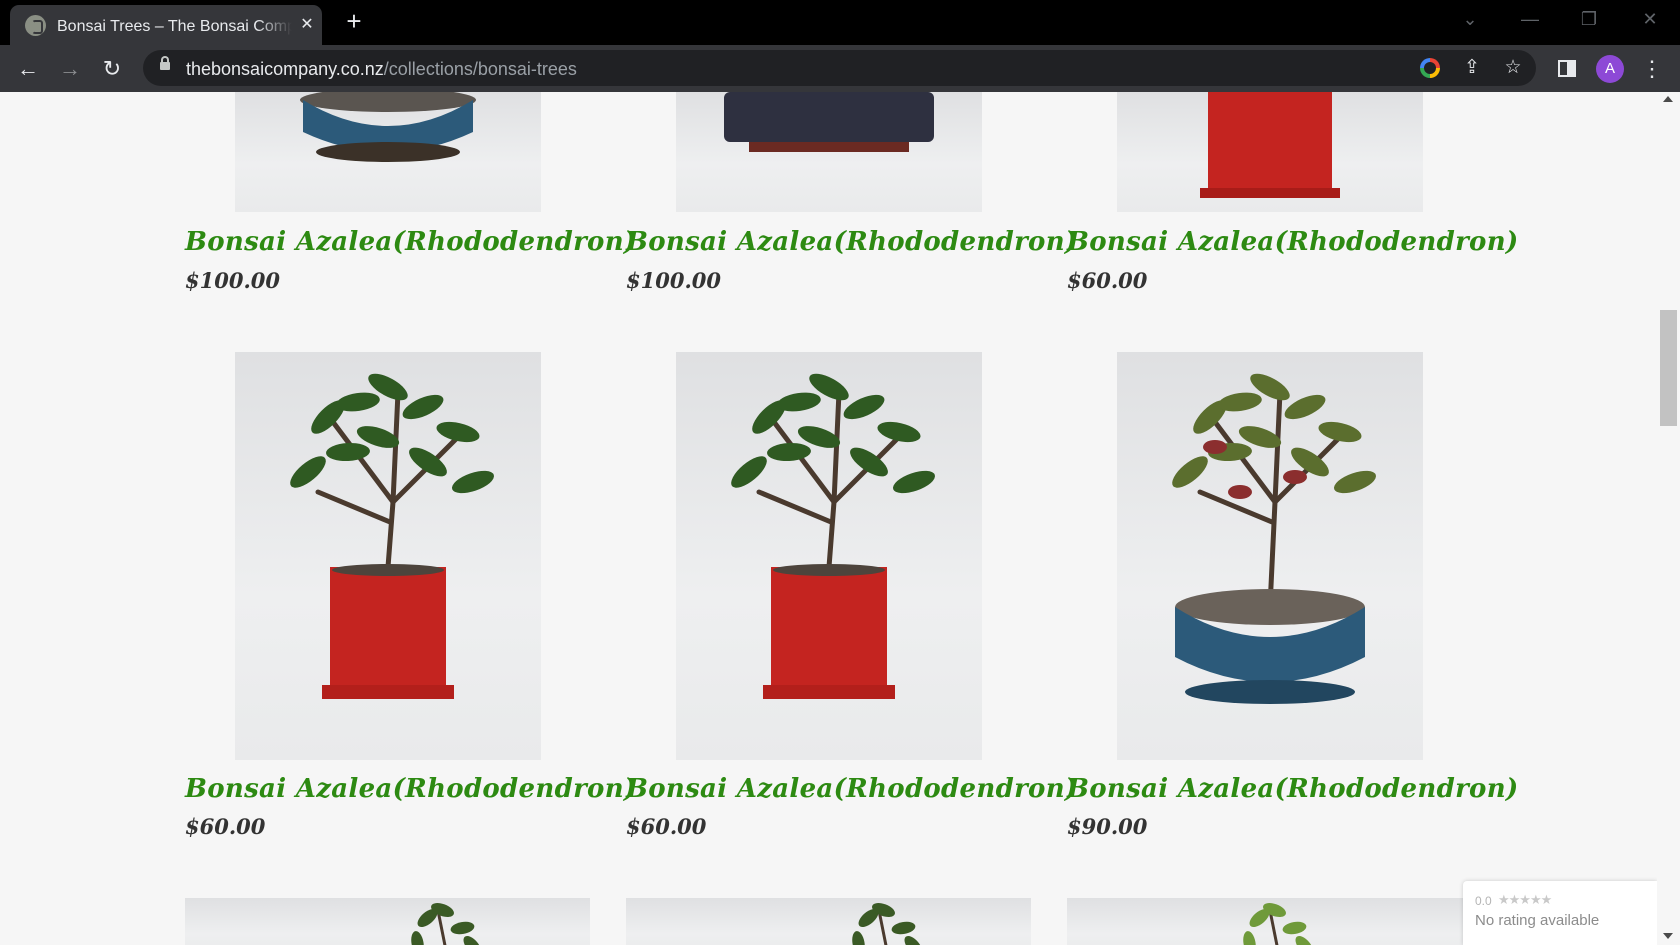 This screenshot has width=1680, height=945. What do you see at coordinates (1472, 68) in the screenshot?
I see `share-icon: ⇪` at bounding box center [1472, 68].